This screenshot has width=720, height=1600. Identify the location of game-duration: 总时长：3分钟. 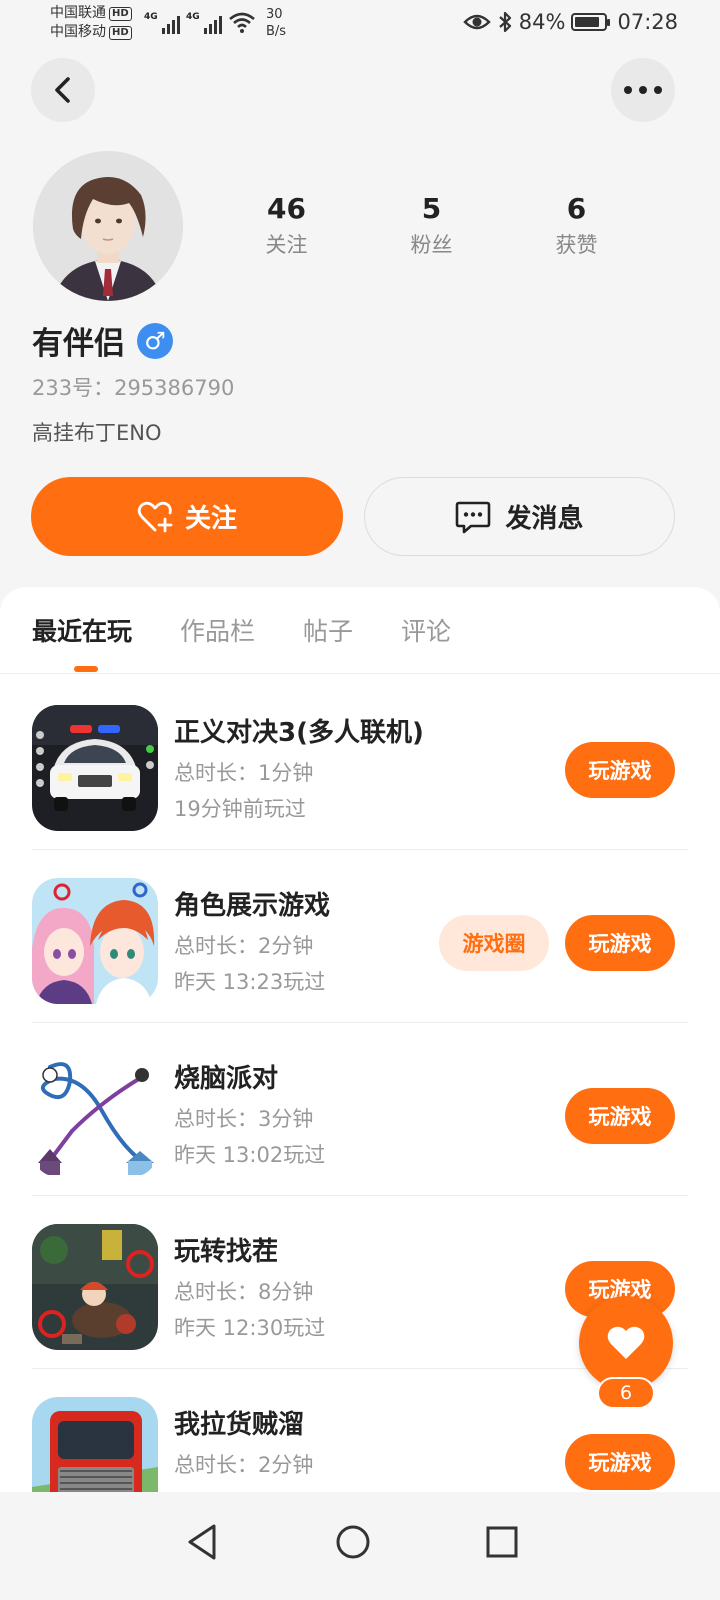
(244, 1119).